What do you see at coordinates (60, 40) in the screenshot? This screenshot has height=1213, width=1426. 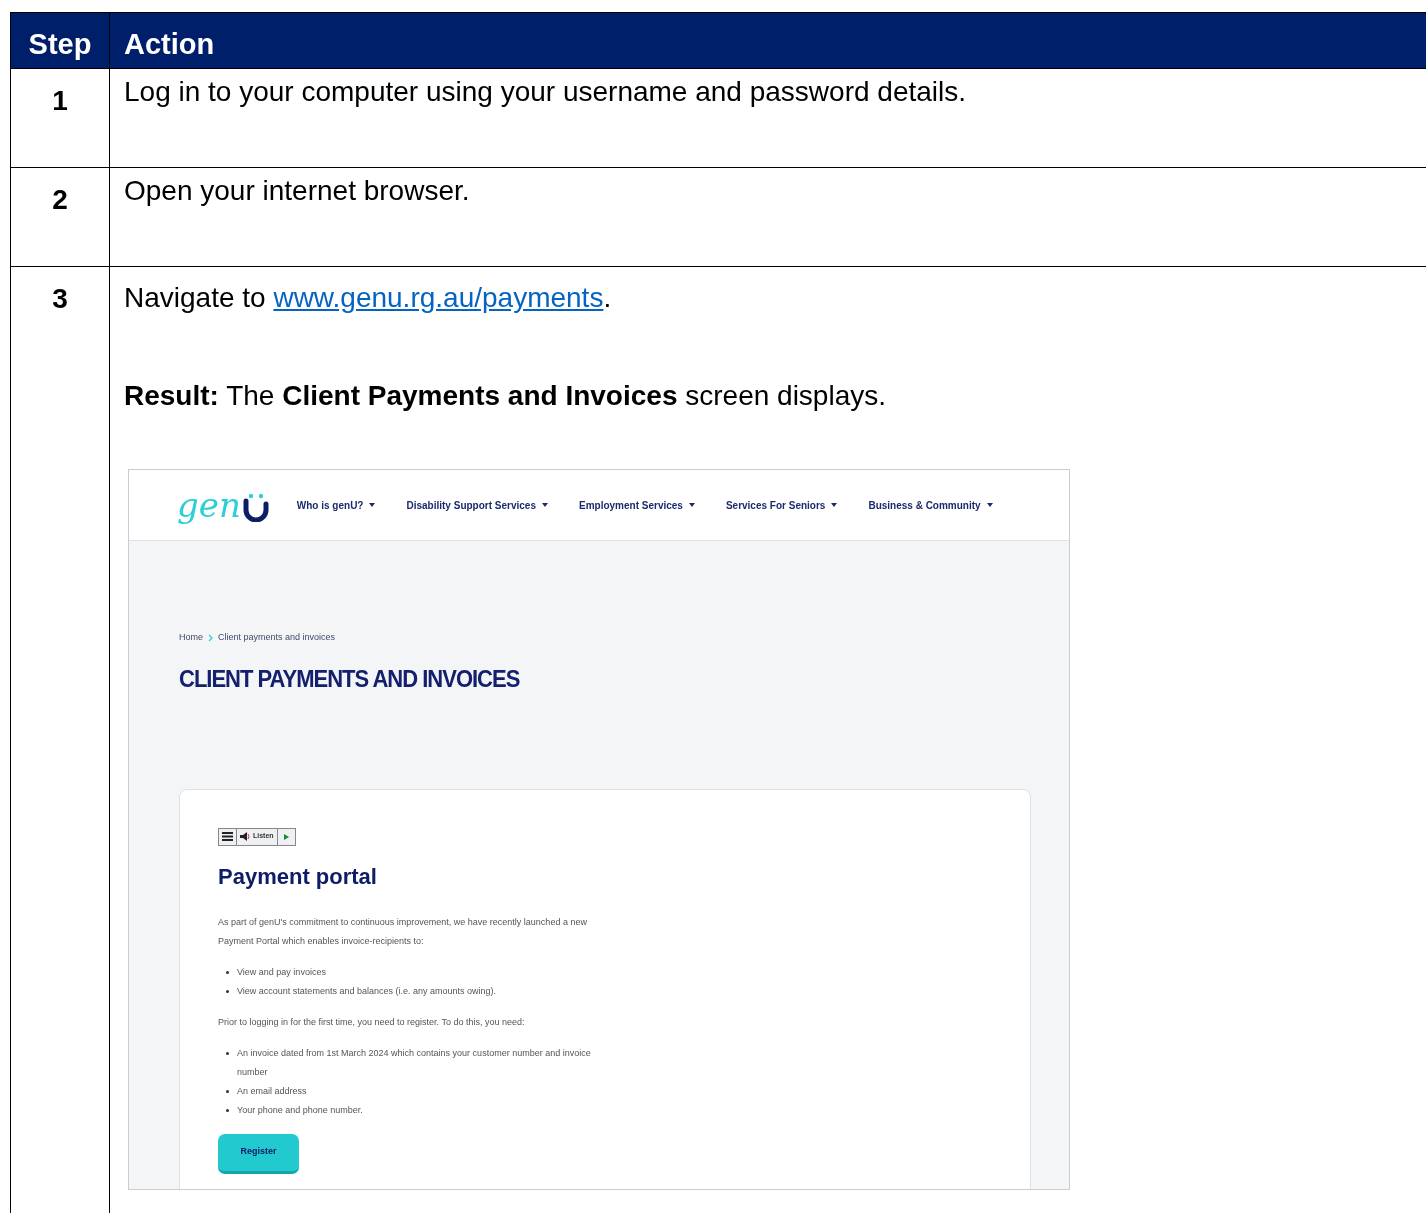 I see `column-header: Step` at bounding box center [60, 40].